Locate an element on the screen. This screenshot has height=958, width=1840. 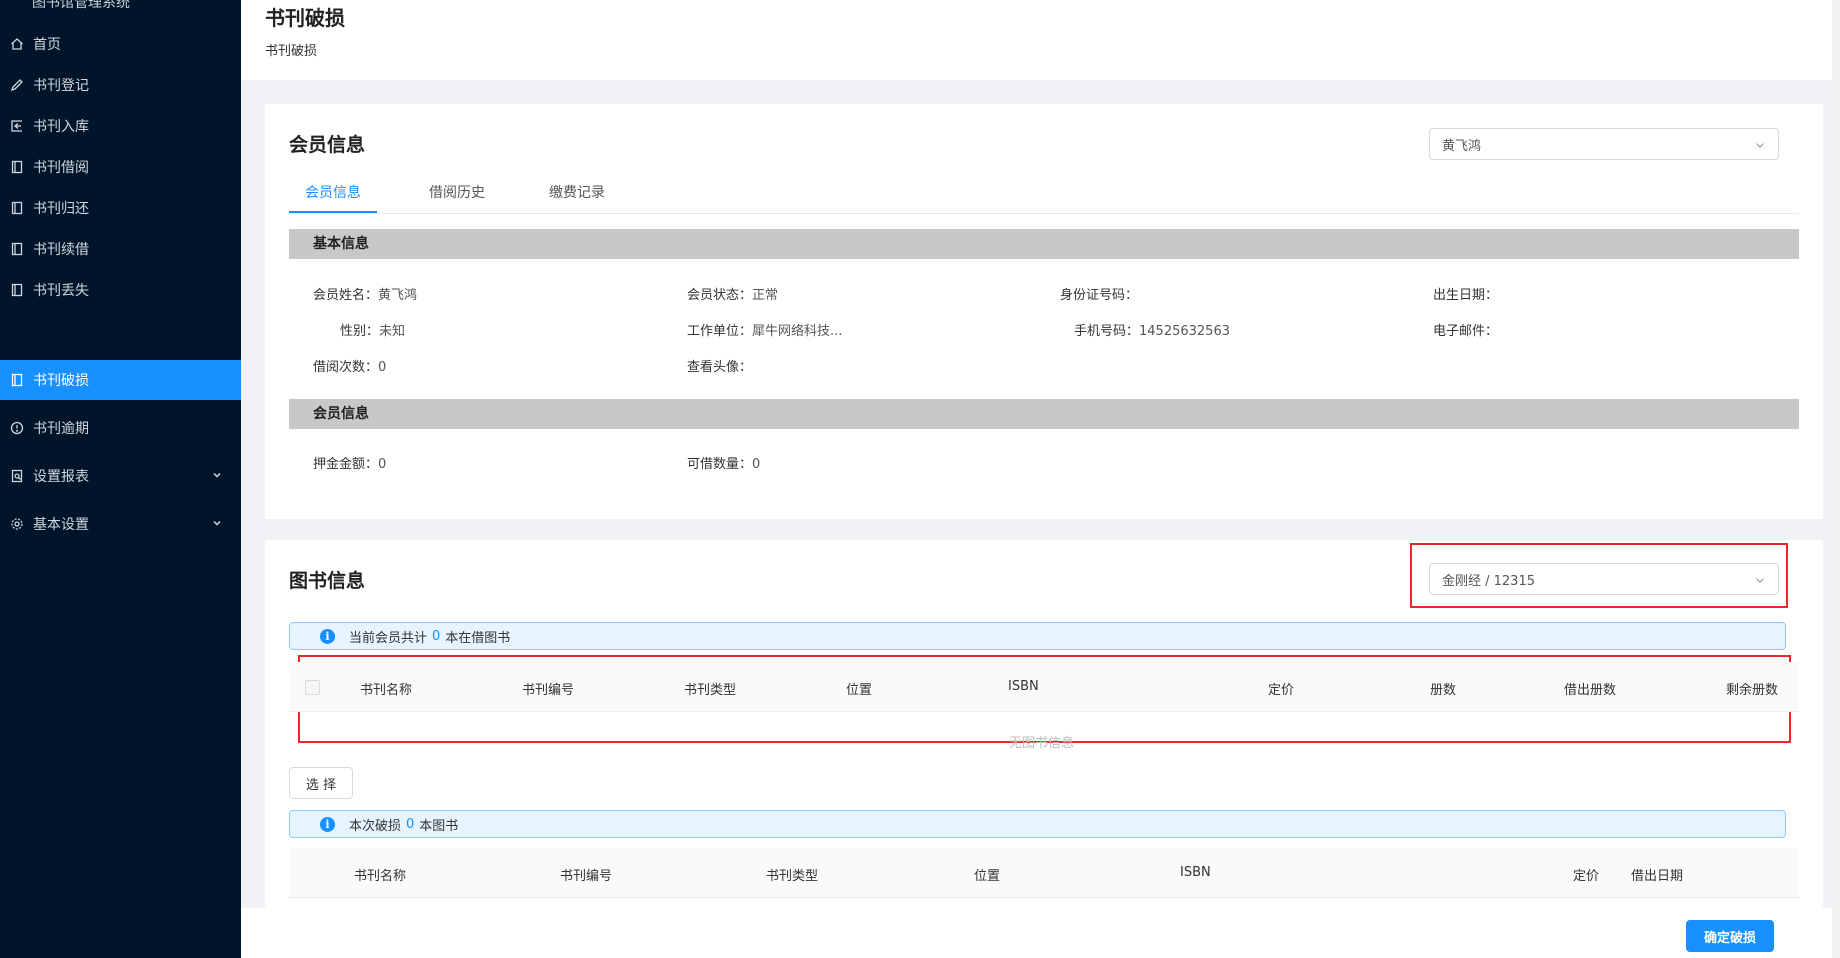
clock-icon is located at coordinates (17, 428).